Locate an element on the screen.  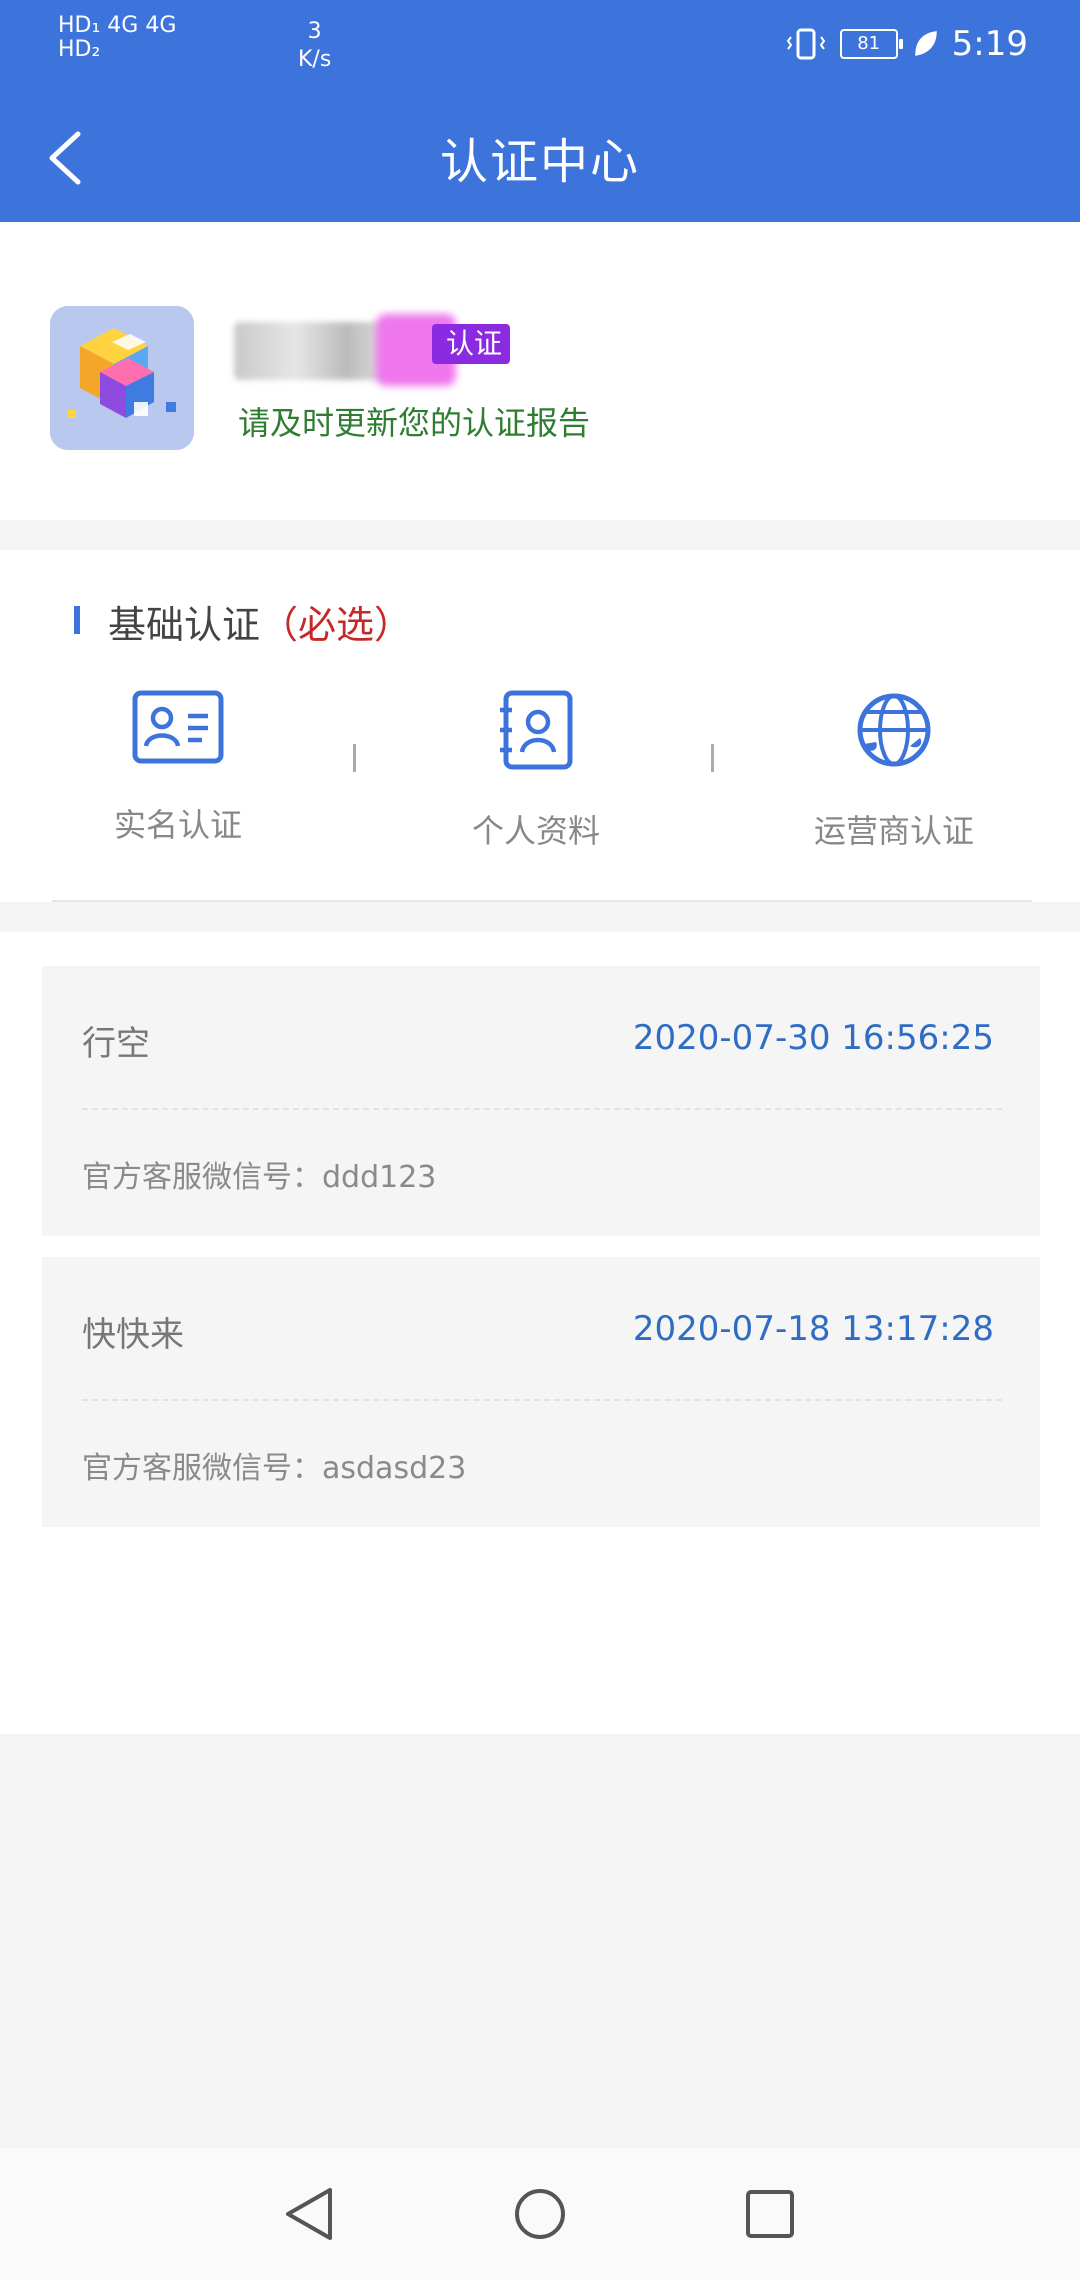
nav-home-icon is located at coordinates (540, 2214).